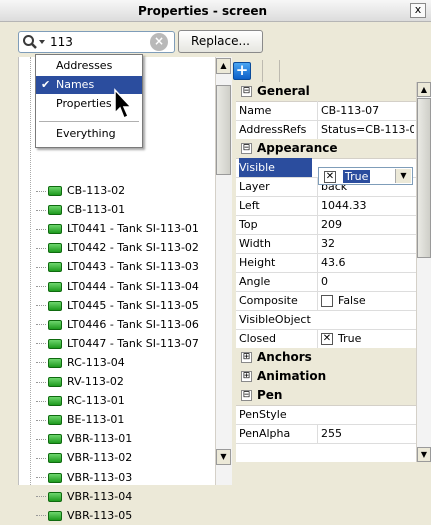 This screenshot has height=525, width=431. I want to click on property-row: AddressRefs Status=CB-113-0, so click(326, 130).